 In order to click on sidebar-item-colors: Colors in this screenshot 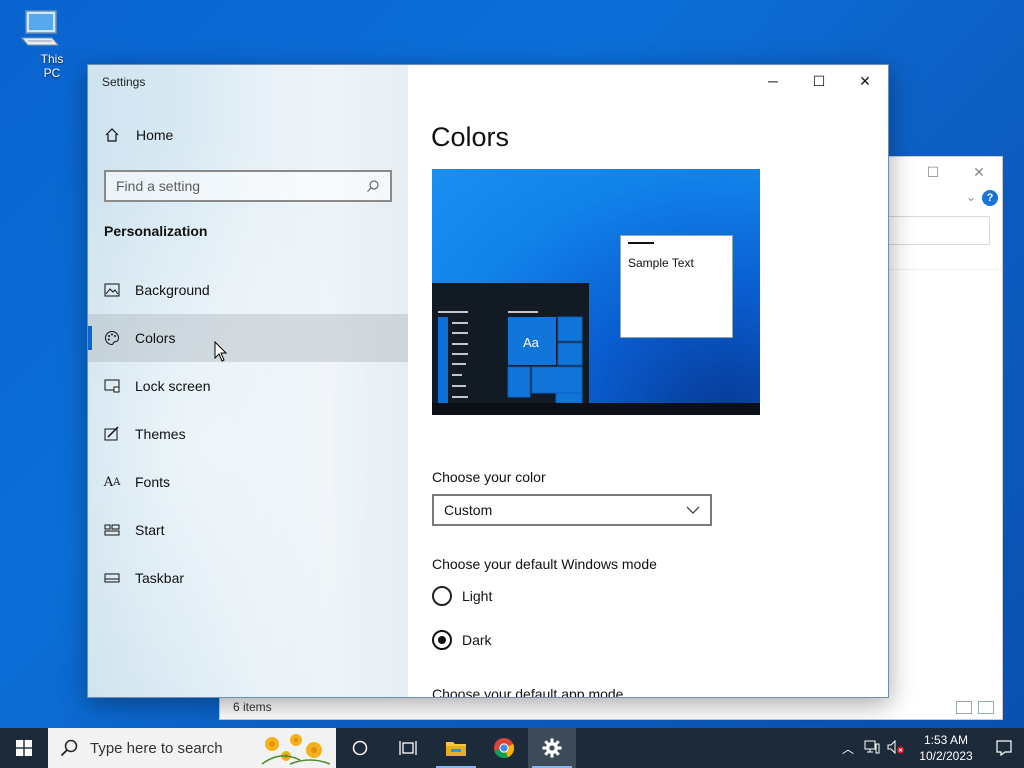, I will do `click(248, 338)`.